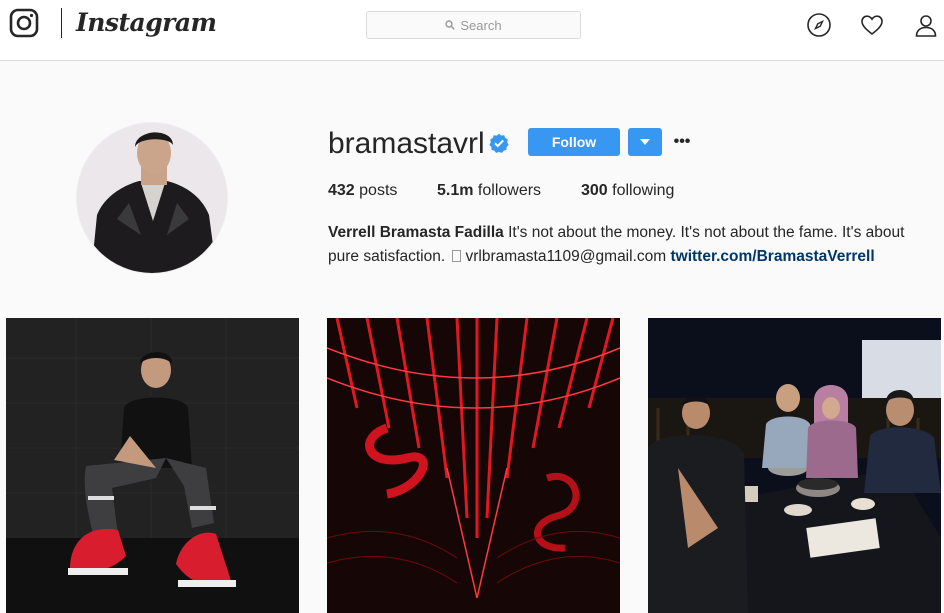 The image size is (944, 613). What do you see at coordinates (456, 255) in the screenshot?
I see `envelope-icon` at bounding box center [456, 255].